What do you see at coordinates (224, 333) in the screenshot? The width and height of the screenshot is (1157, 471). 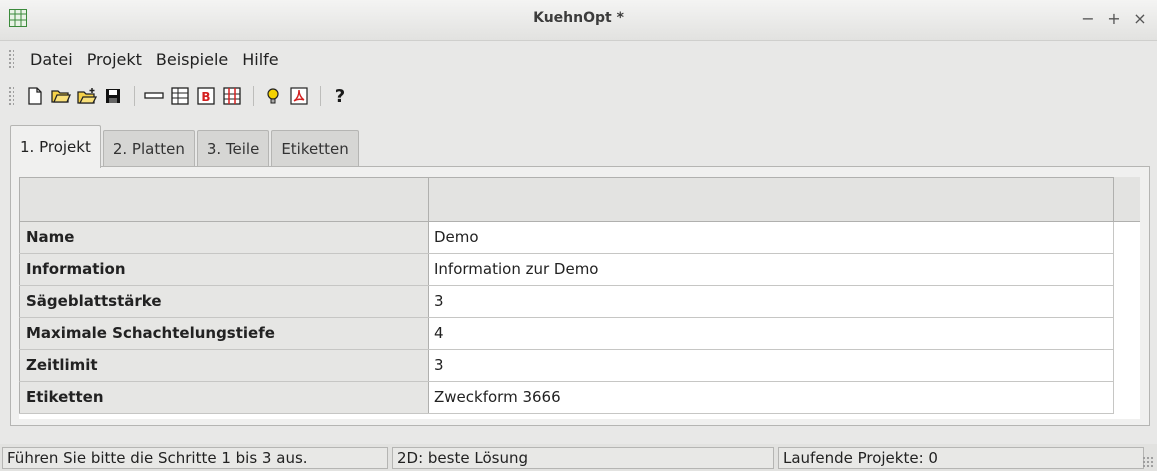 I see `row-key: Maximale Schachtelungstiefe` at bounding box center [224, 333].